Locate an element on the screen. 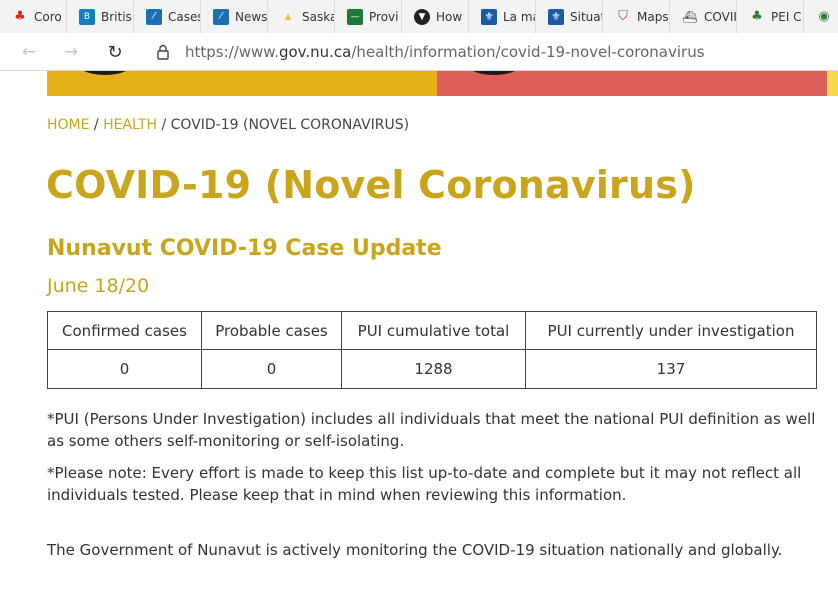 The width and height of the screenshot is (838, 614). case-update-heading: Nunavut COVID-19 Case Update is located at coordinates (244, 248).